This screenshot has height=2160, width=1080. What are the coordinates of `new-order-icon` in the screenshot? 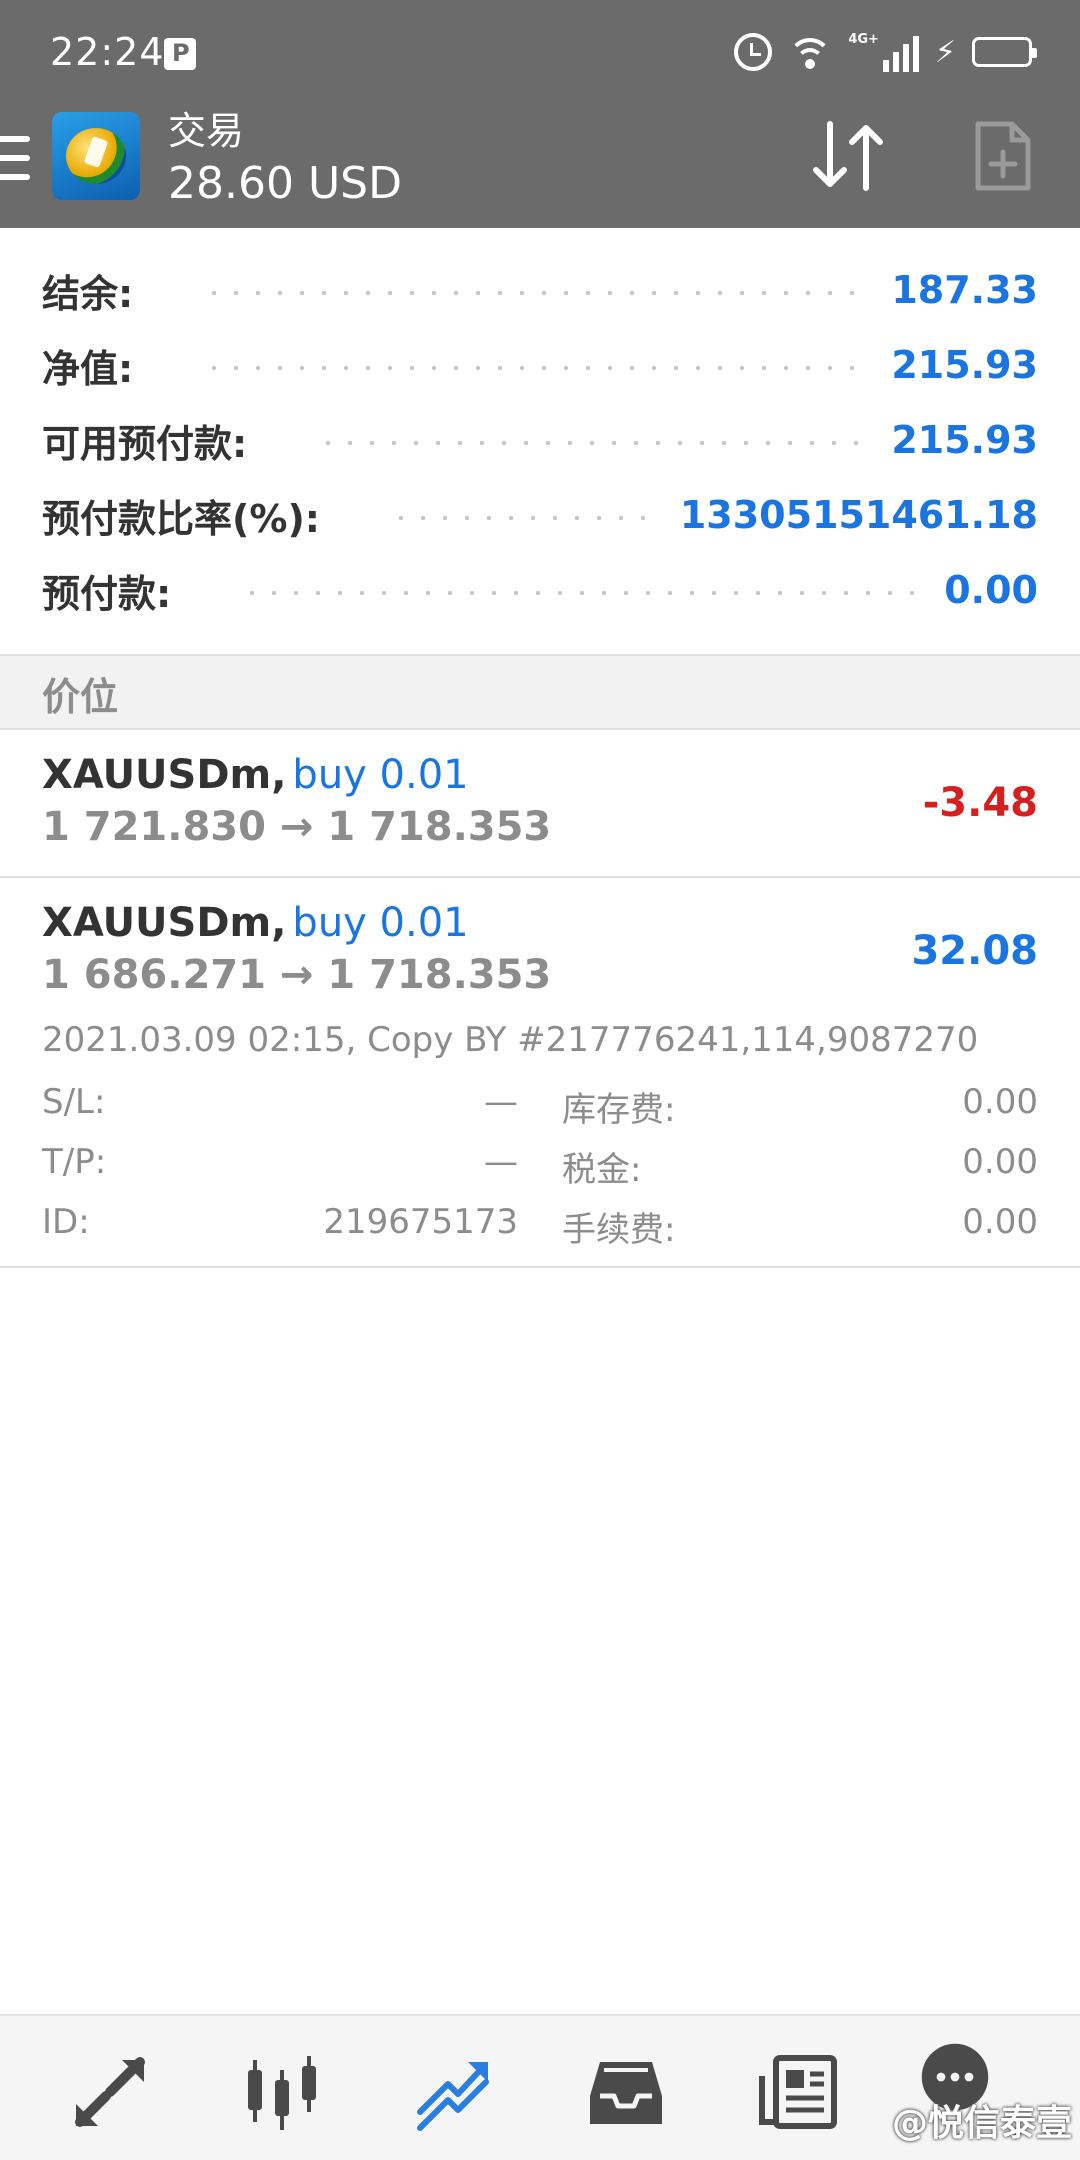 It's located at (1003, 156).